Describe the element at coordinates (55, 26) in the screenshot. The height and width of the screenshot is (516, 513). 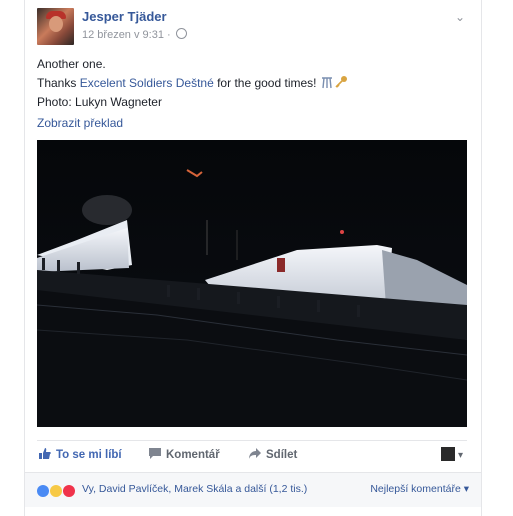
I see `avatar` at that location.